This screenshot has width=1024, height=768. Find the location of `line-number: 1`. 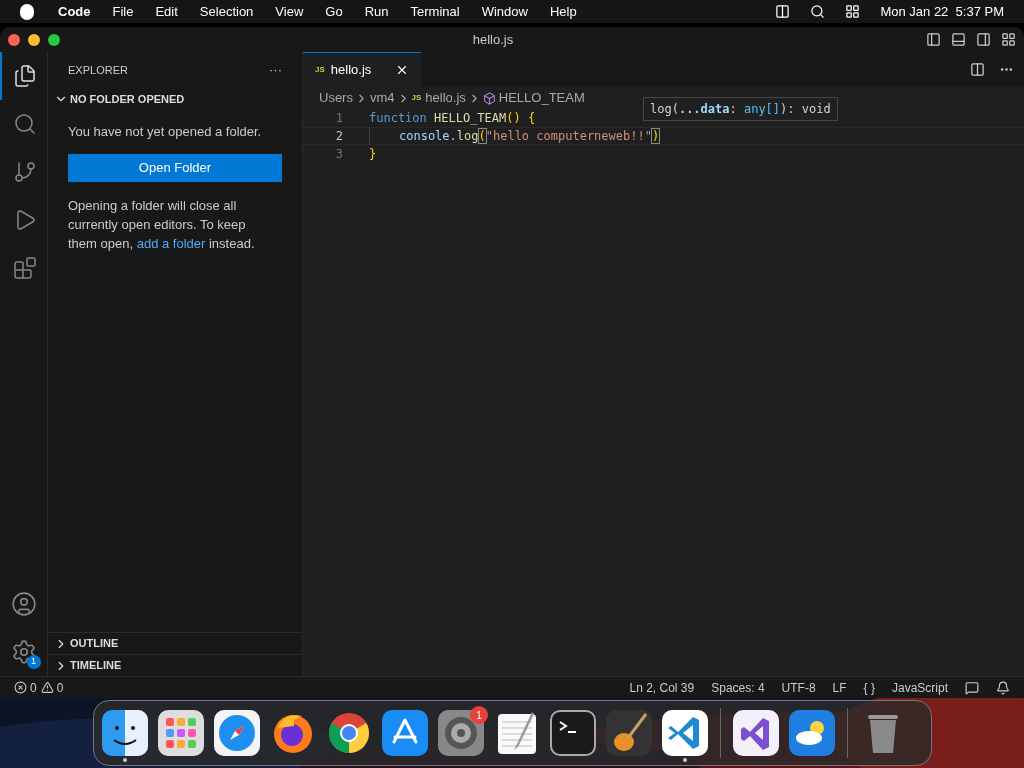

line-number: 1 is located at coordinates (338, 118).